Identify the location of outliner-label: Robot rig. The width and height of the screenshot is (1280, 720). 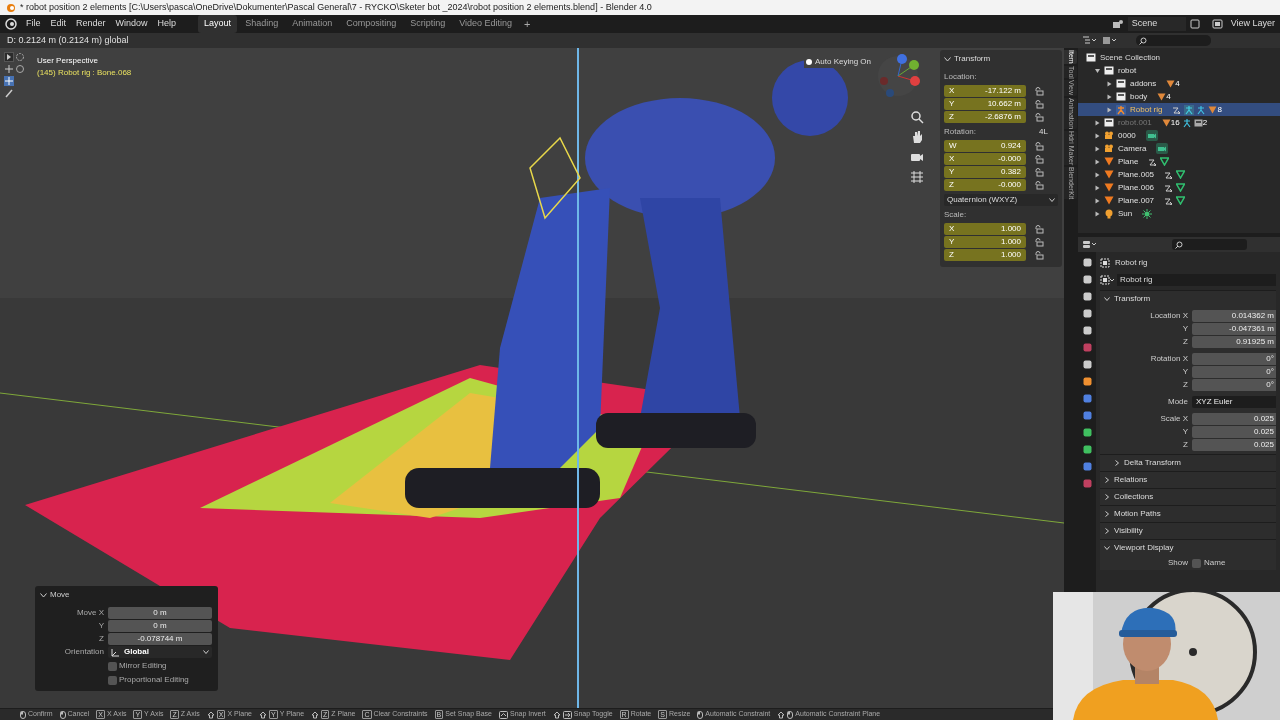
(1146, 109).